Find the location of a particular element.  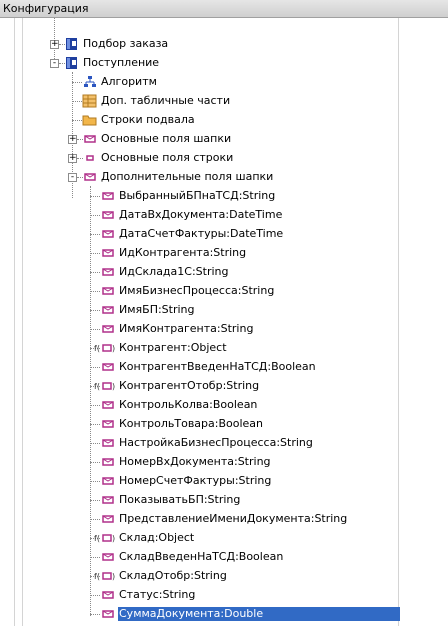

tree-item-label: ИмяБП:String is located at coordinates (157, 309).